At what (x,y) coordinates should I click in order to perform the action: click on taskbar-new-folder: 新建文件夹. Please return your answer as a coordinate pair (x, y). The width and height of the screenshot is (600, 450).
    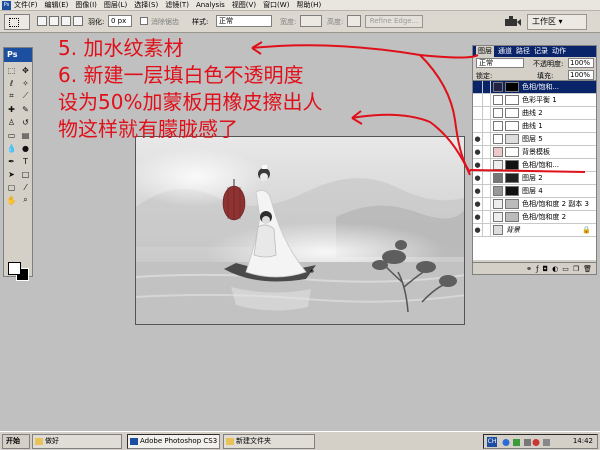
    Looking at the image, I should click on (269, 441).